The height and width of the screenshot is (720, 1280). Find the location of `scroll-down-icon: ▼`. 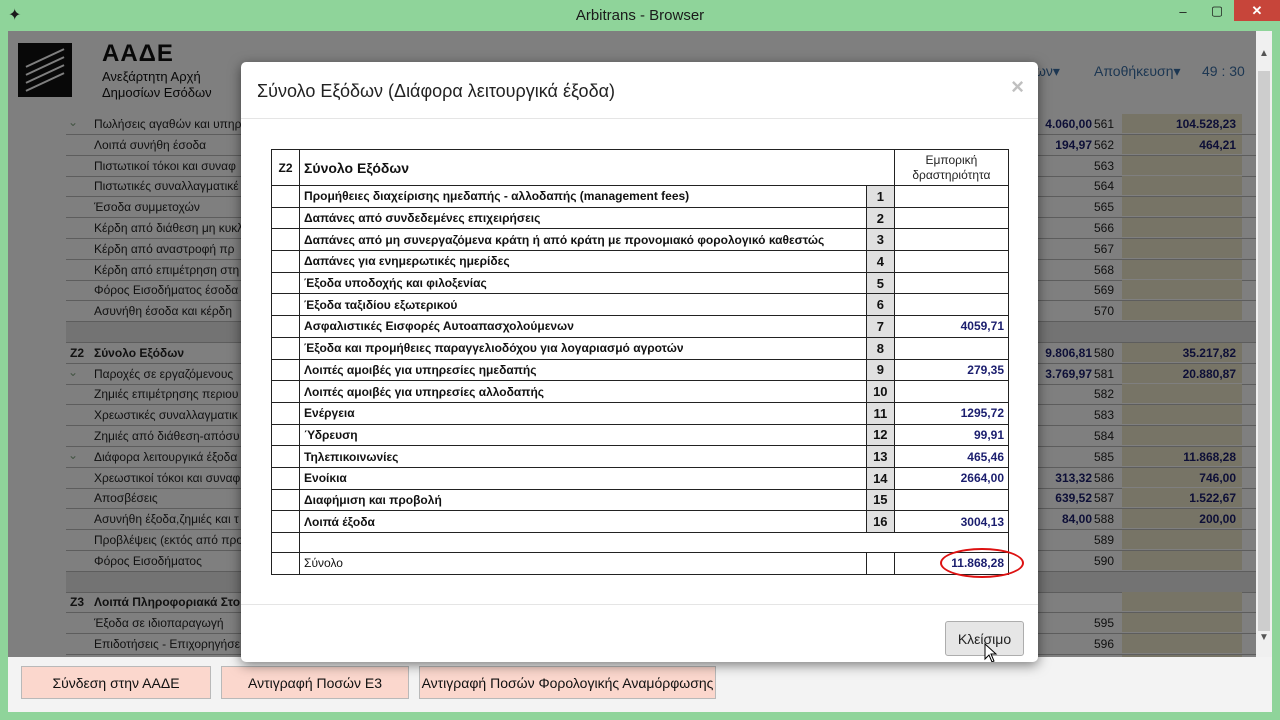

scroll-down-icon: ▼ is located at coordinates (1264, 637).